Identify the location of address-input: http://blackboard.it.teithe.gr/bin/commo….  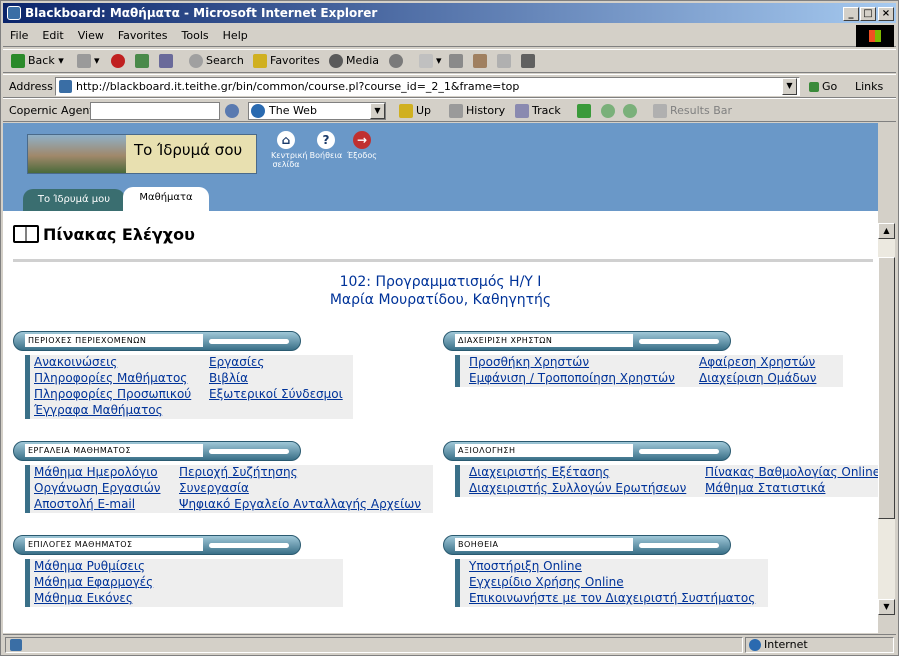
(427, 86).